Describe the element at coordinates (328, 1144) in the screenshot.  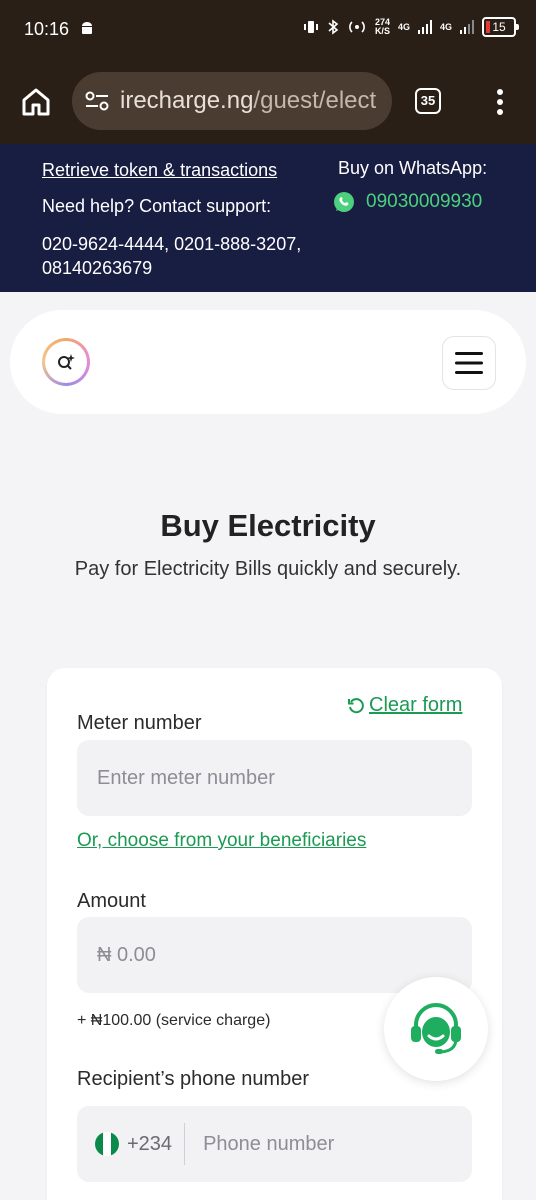
I see `phone-number-input` at that location.